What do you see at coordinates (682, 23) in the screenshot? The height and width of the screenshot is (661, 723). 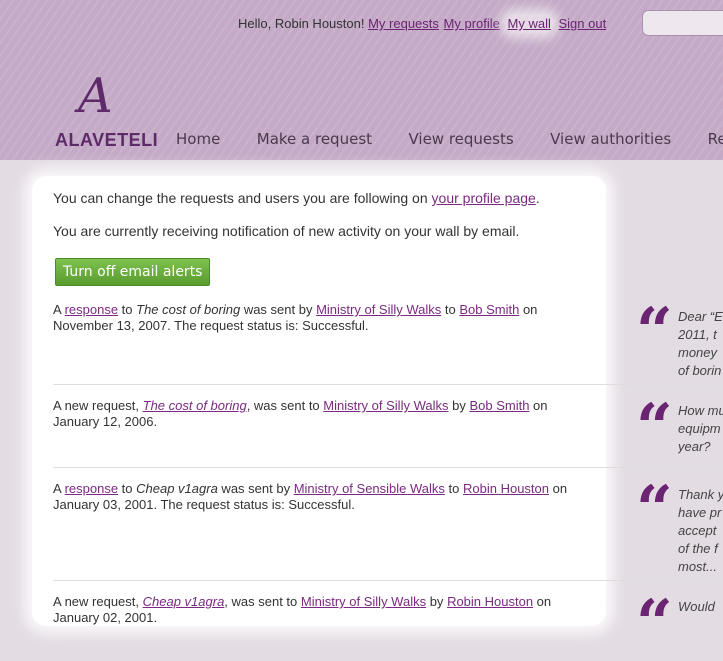 I see `search-input` at bounding box center [682, 23].